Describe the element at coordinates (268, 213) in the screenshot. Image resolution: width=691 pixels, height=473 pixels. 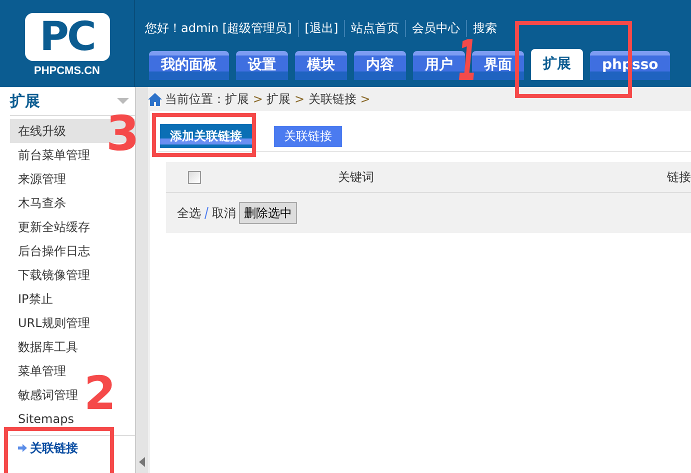
I see `delete-selected-button: 删除选中` at that location.